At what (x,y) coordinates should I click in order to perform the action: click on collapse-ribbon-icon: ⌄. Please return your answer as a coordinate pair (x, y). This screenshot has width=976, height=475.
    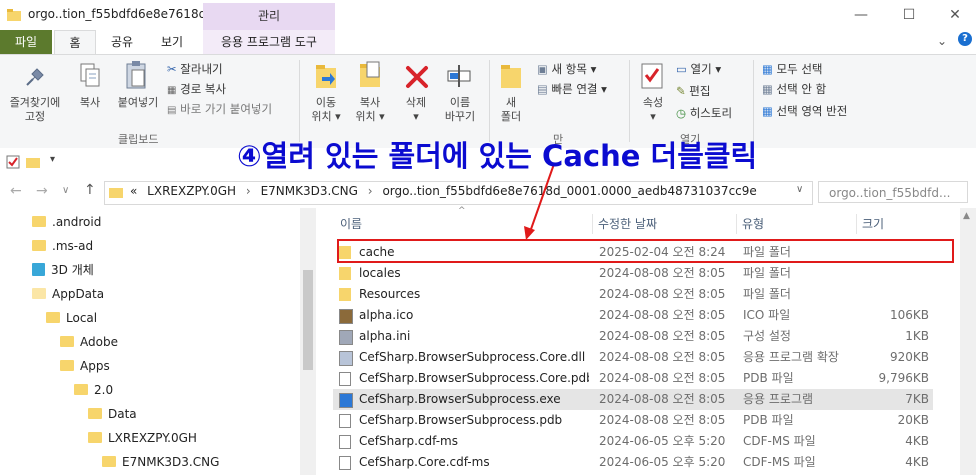
    Looking at the image, I should click on (942, 41).